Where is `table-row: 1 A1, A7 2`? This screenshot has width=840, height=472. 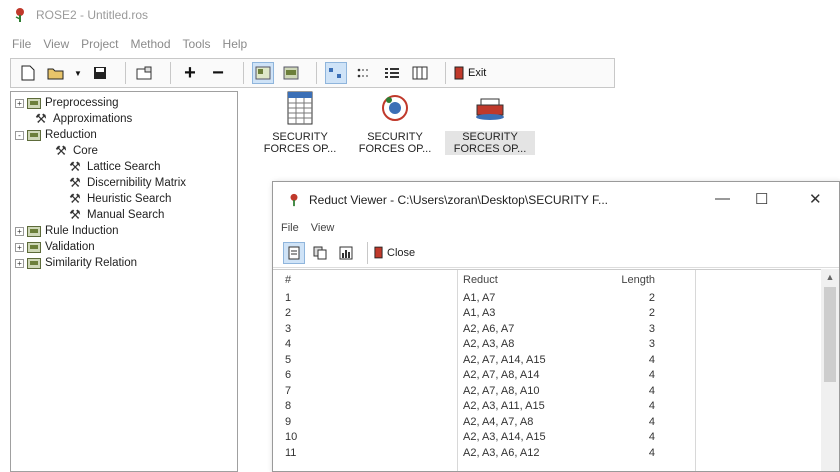
table-row: 1 A1, A7 2 is located at coordinates (556, 298).